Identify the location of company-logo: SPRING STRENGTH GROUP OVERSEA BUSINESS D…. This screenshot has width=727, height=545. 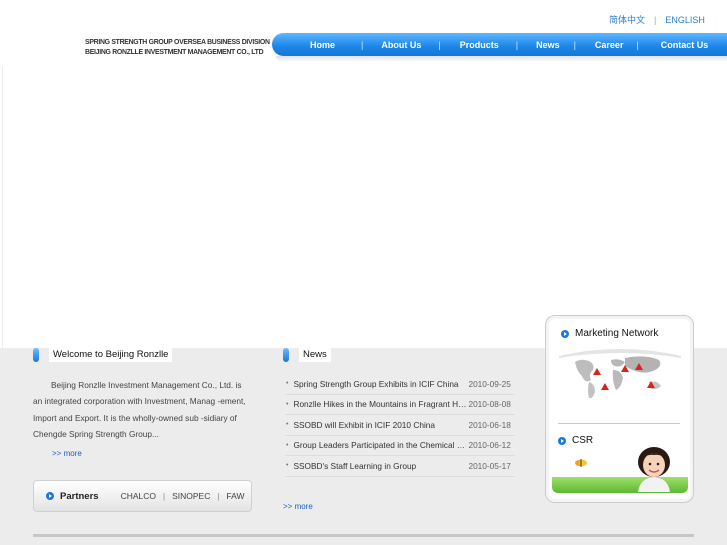
(177, 47).